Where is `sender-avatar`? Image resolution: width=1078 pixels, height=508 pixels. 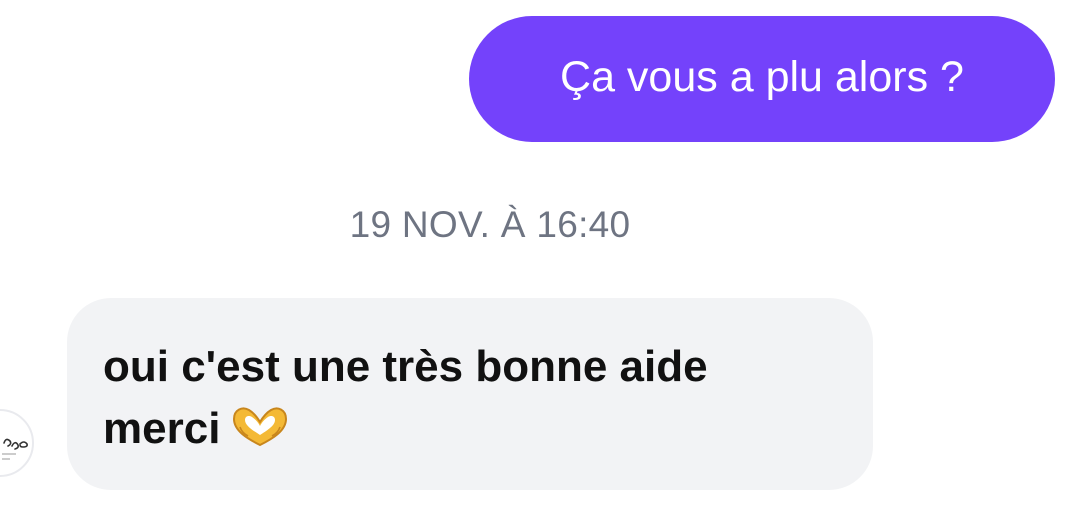
sender-avatar is located at coordinates (17, 443).